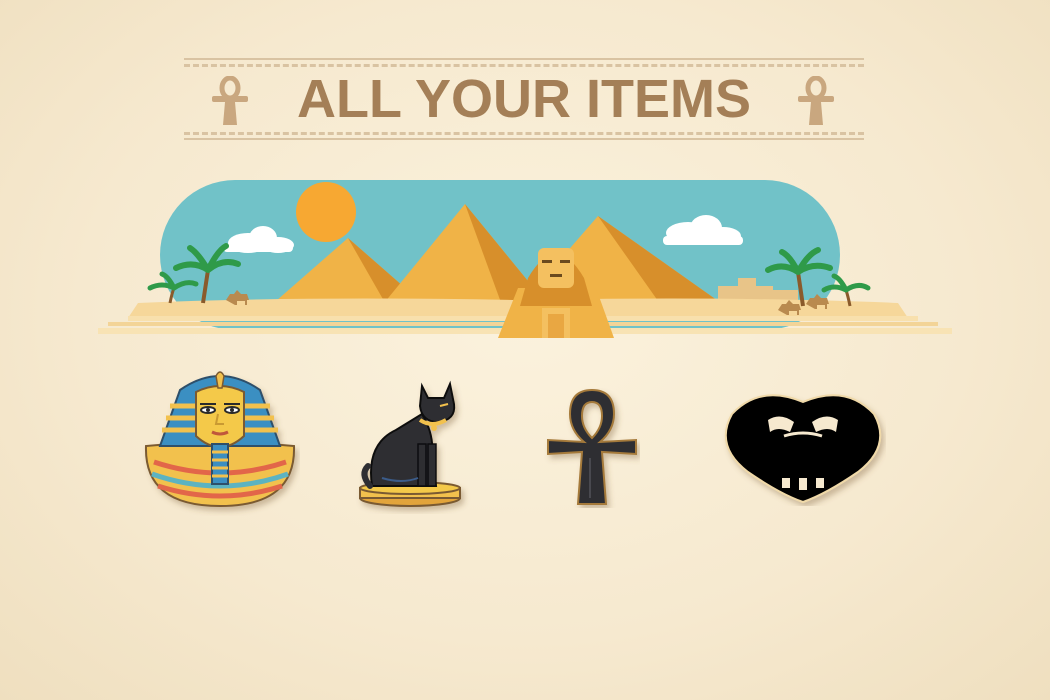  What do you see at coordinates (816, 100) in the screenshot?
I see `right-ankh-icon` at bounding box center [816, 100].